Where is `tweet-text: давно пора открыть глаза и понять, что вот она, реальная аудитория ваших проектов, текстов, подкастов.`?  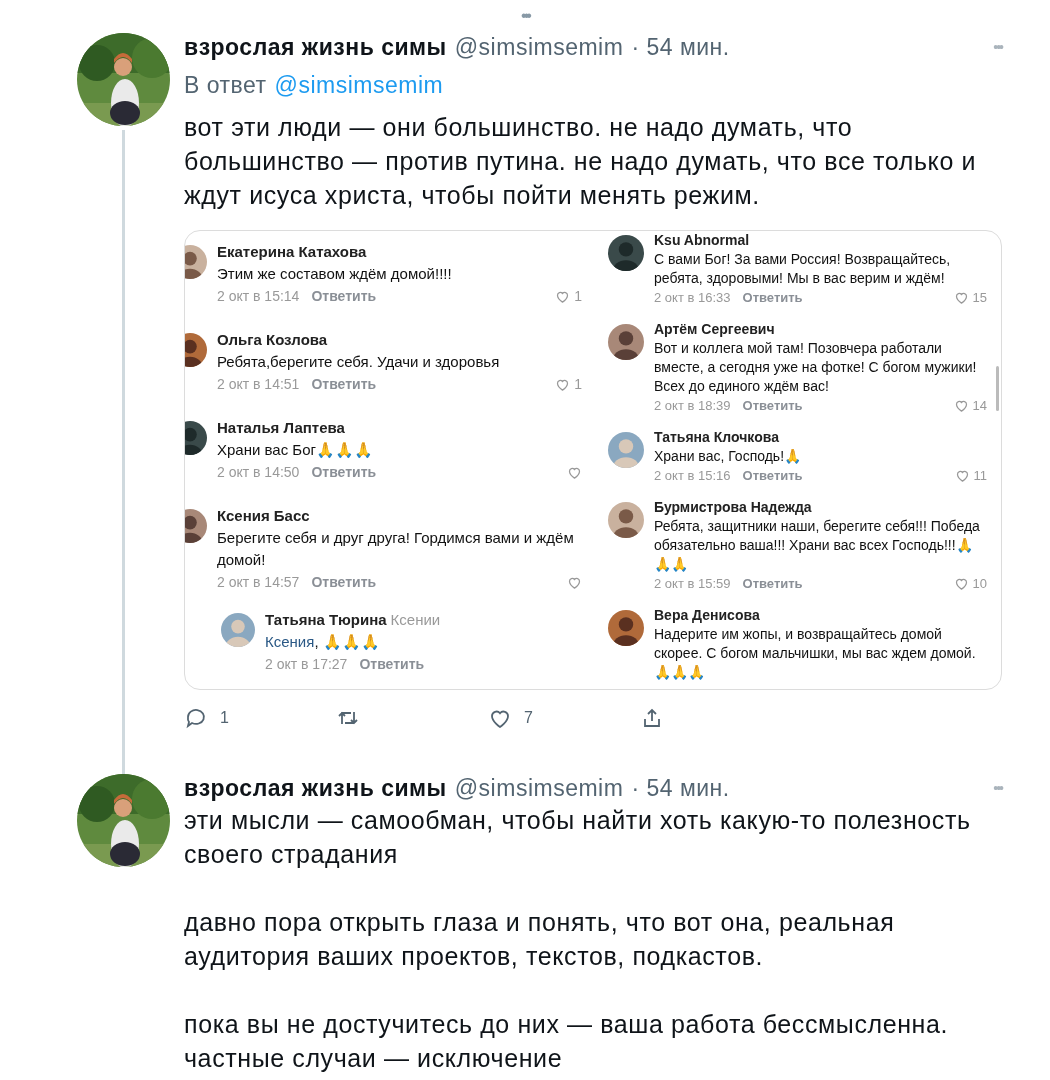 tweet-text: давно пора открыть глаза и понять, что вот она, реальная аудитория ваших проектов, текстов, подкастов. is located at coordinates (540, 939).